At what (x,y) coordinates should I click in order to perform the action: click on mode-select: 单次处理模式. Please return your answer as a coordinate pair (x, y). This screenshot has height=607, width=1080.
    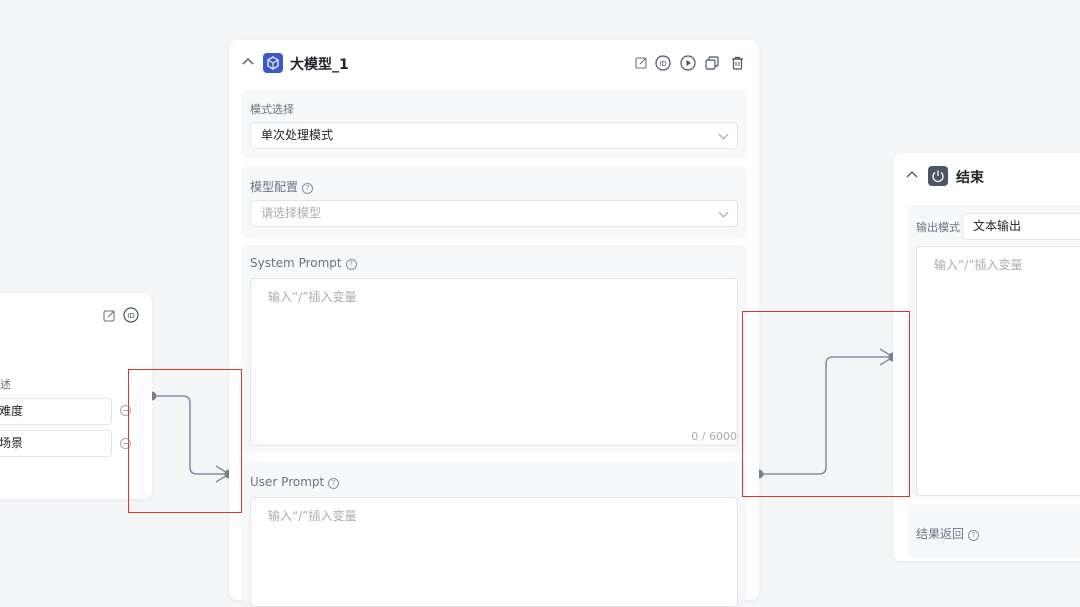
    Looking at the image, I should click on (494, 135).